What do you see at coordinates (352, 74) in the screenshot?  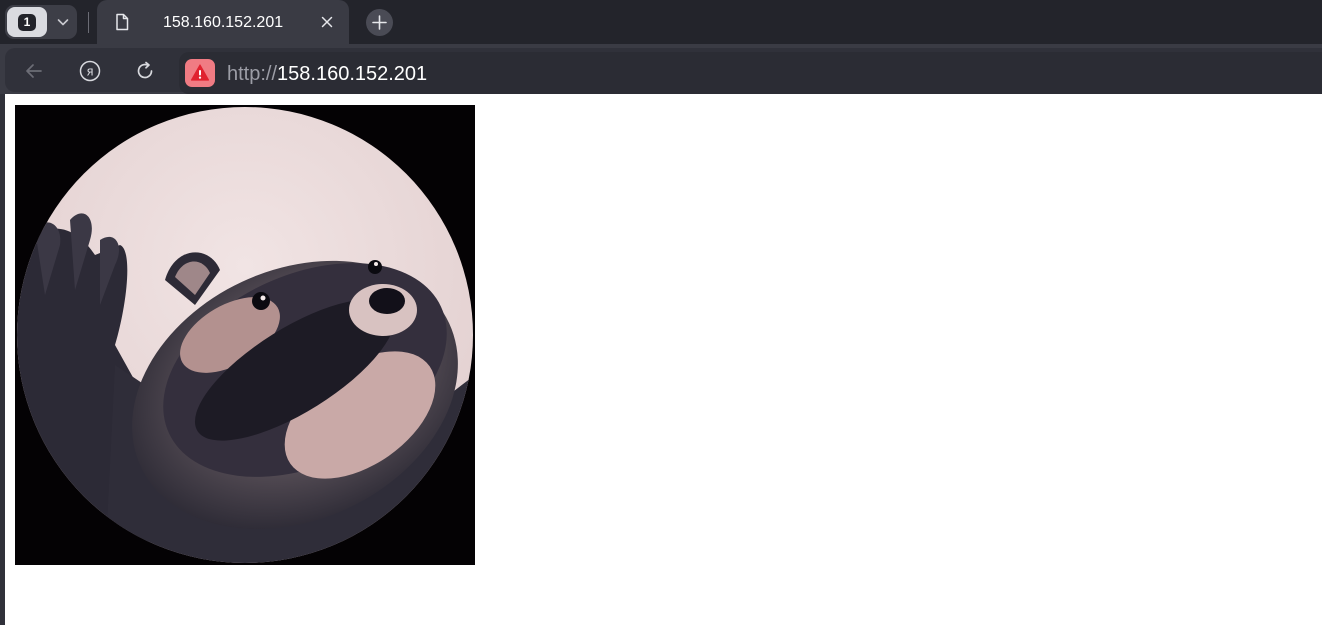 I see `url-host: 158.160.152.201` at bounding box center [352, 74].